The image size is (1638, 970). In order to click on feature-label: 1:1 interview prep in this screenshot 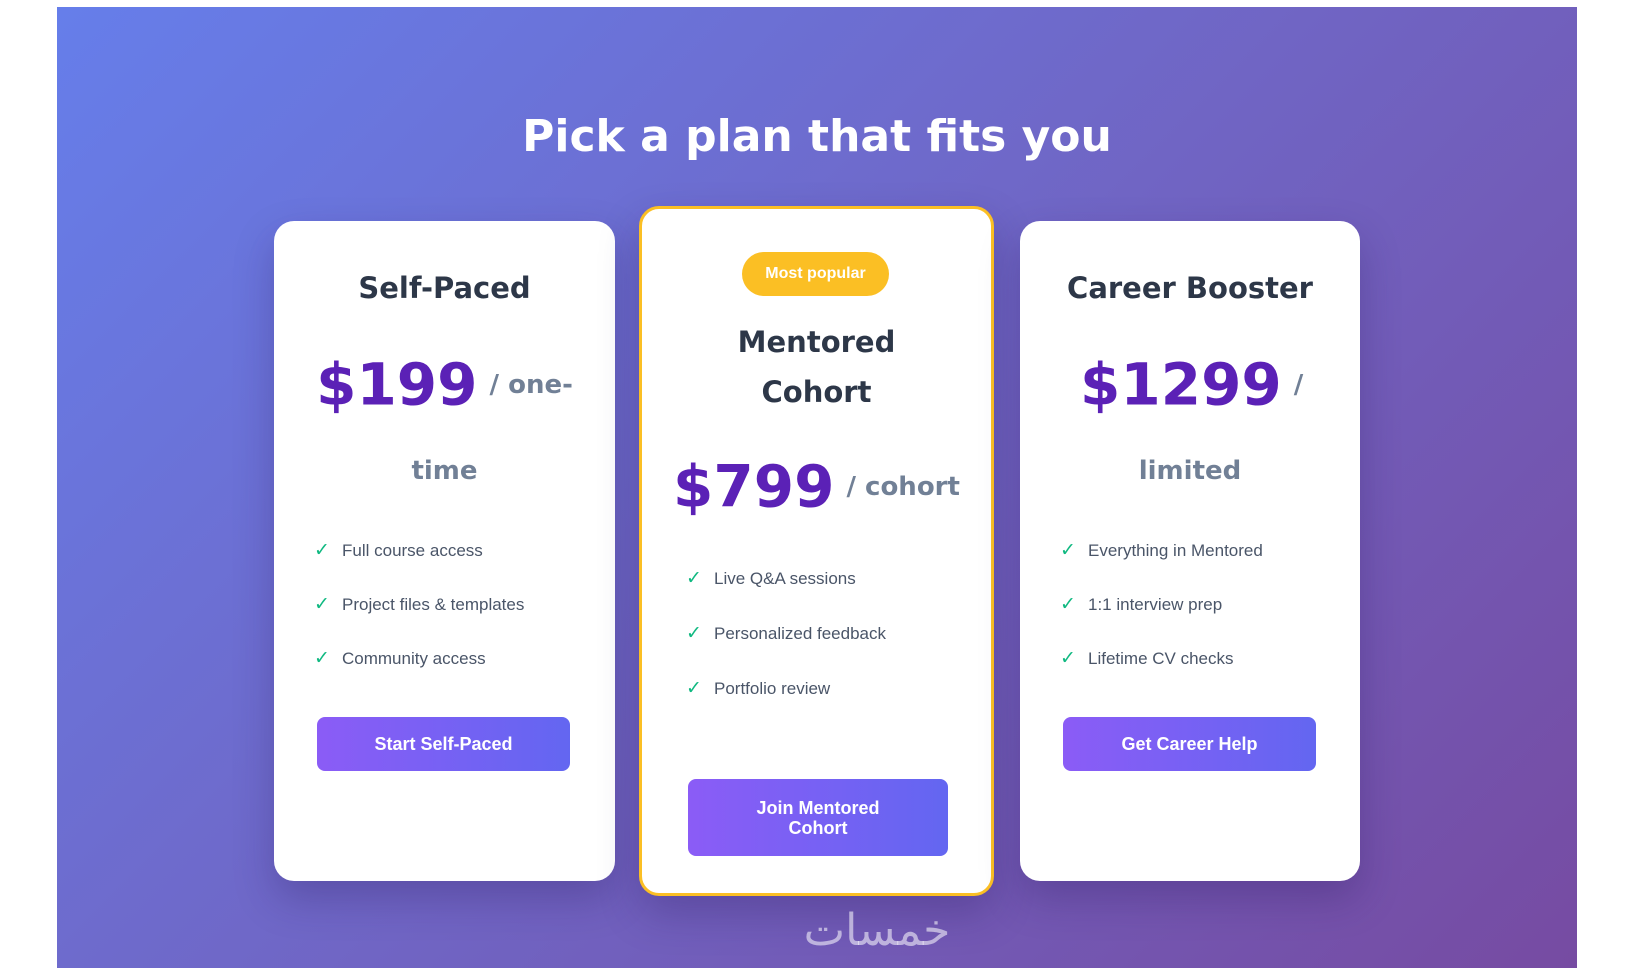, I will do `click(1155, 604)`.